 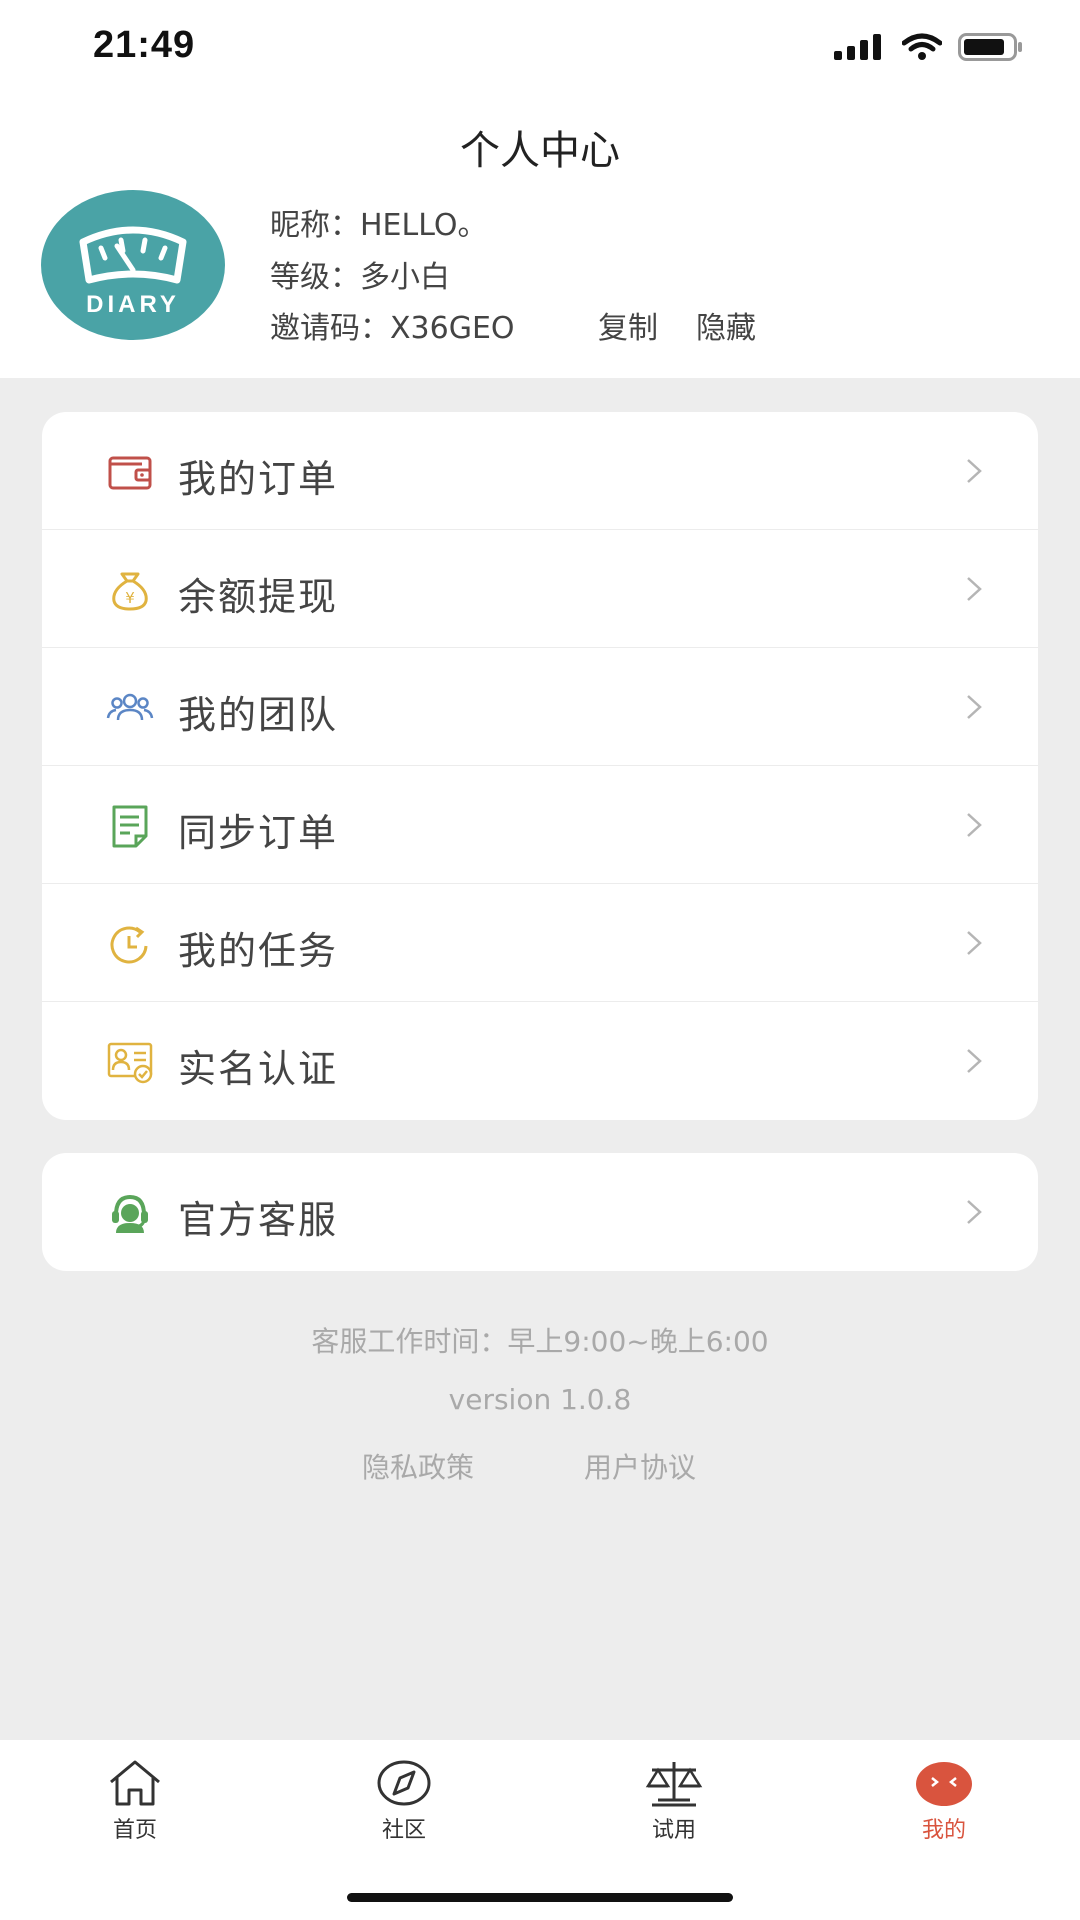 I want to click on money-bag-icon: ¥, so click(x=130, y=591).